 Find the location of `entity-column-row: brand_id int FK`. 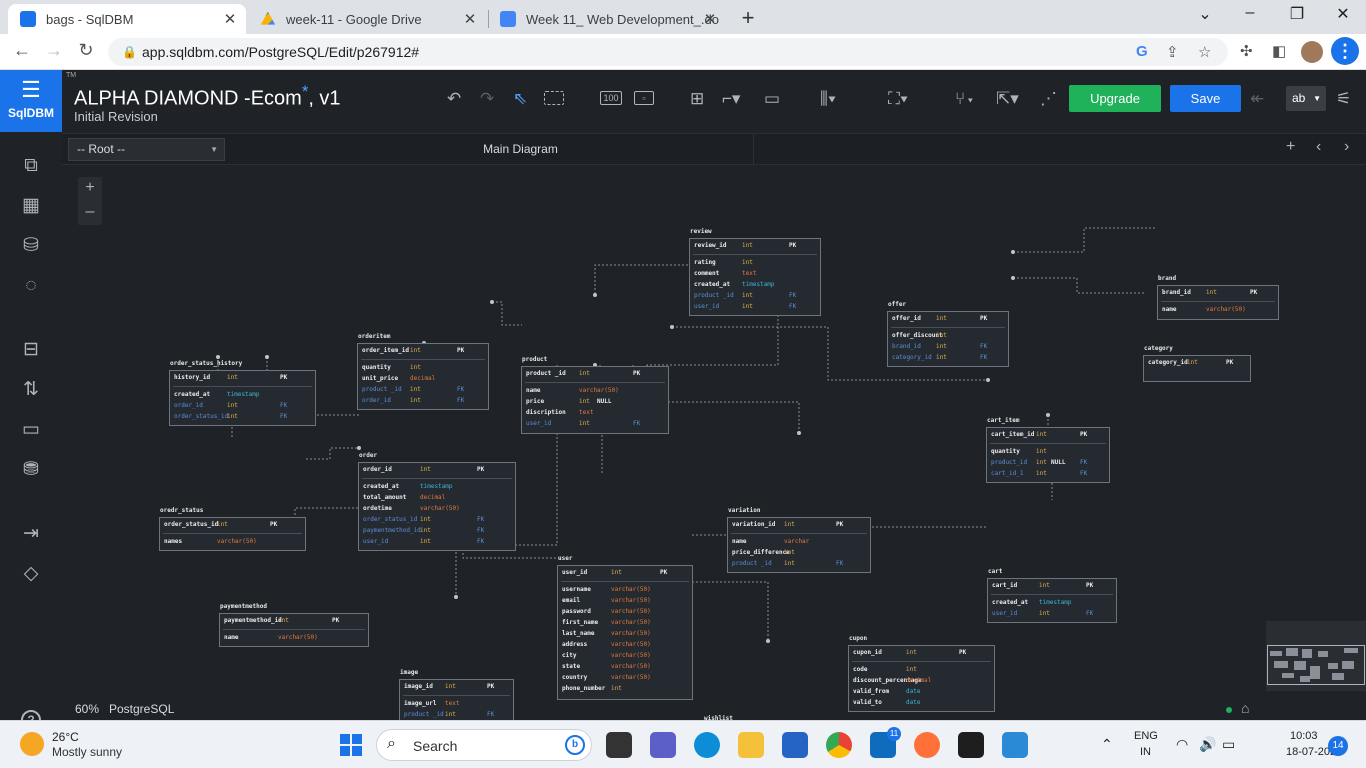

entity-column-row: brand_id int FK is located at coordinates (948, 348).